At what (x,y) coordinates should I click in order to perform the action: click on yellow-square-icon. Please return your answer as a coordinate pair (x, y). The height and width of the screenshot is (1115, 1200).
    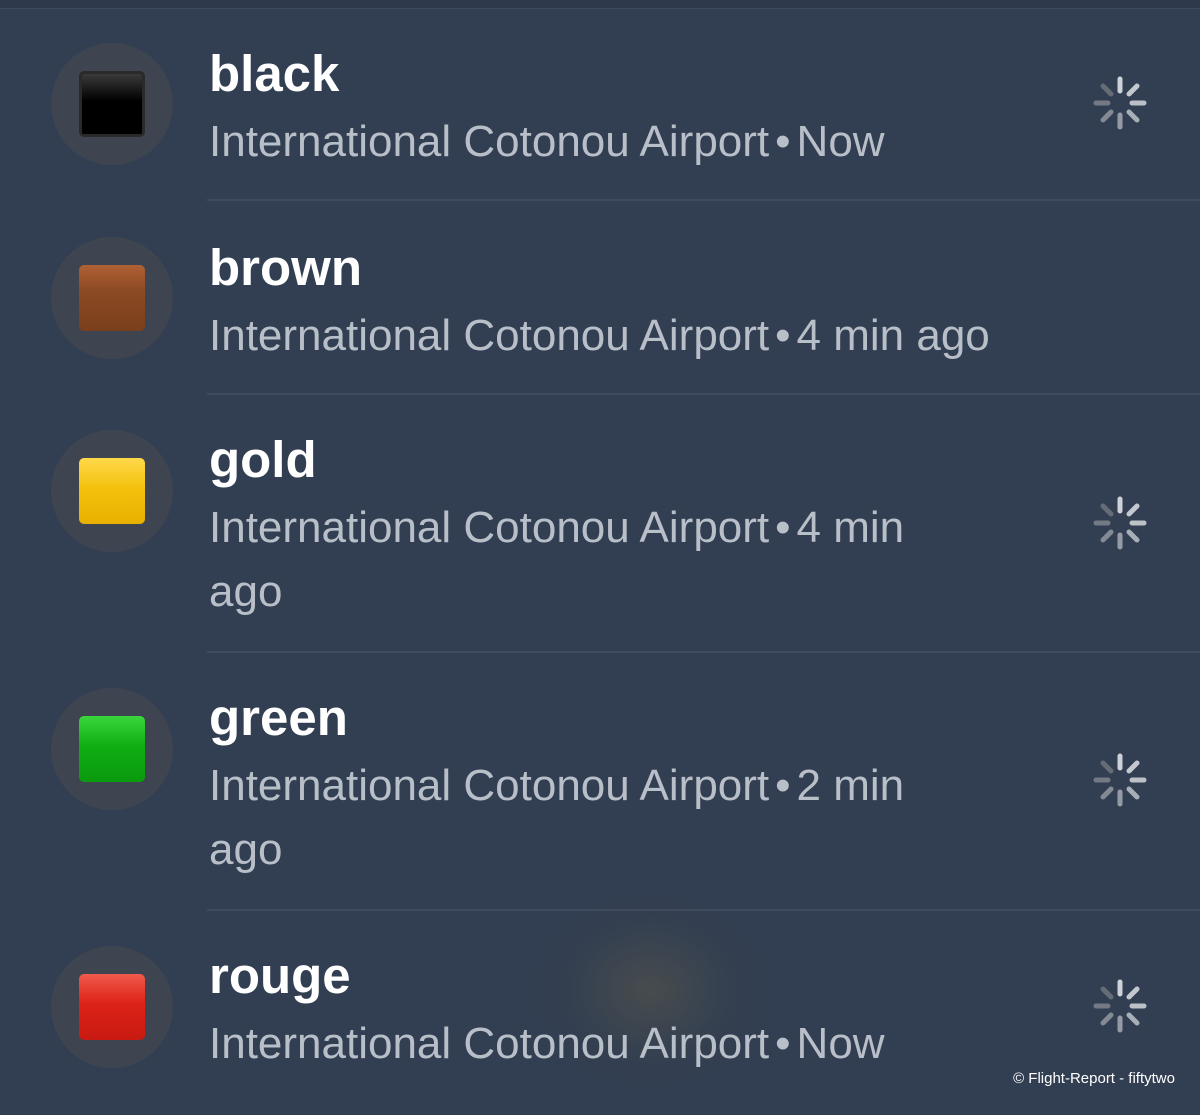
    Looking at the image, I should click on (112, 491).